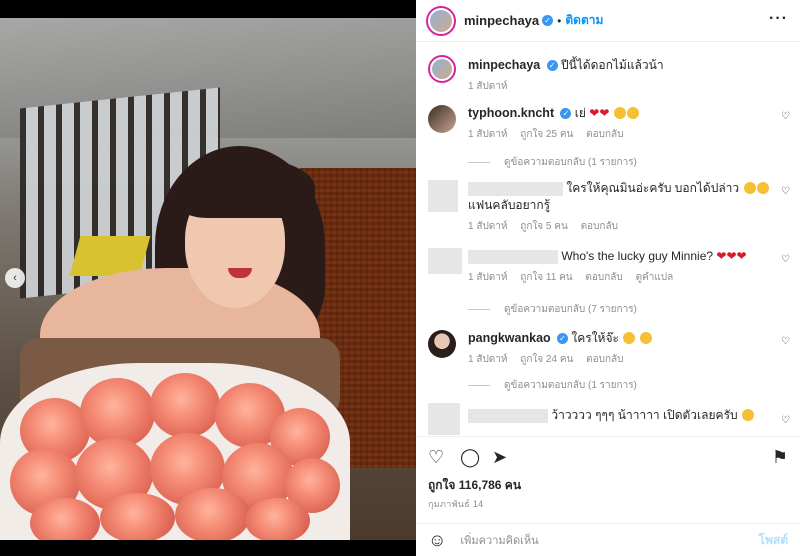 This screenshot has height=556, width=800. What do you see at coordinates (645, 338) in the screenshot?
I see `hands-emoji-icon` at bounding box center [645, 338].